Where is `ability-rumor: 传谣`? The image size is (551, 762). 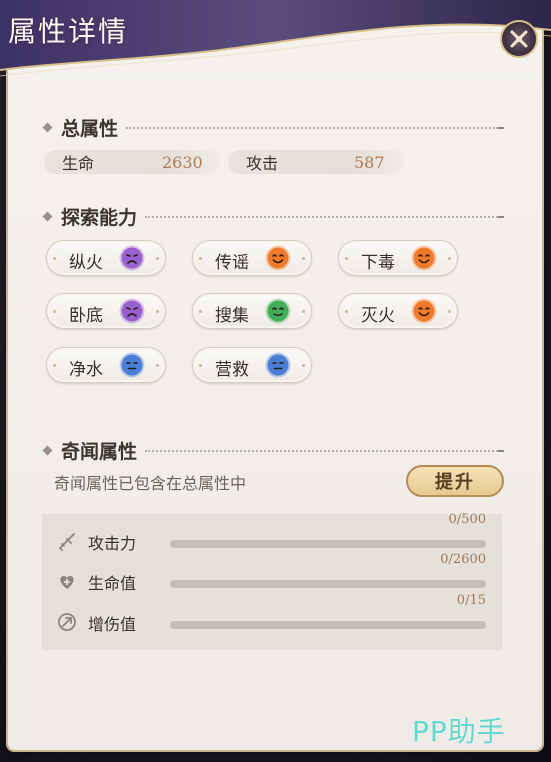 ability-rumor: 传谣 is located at coordinates (252, 258).